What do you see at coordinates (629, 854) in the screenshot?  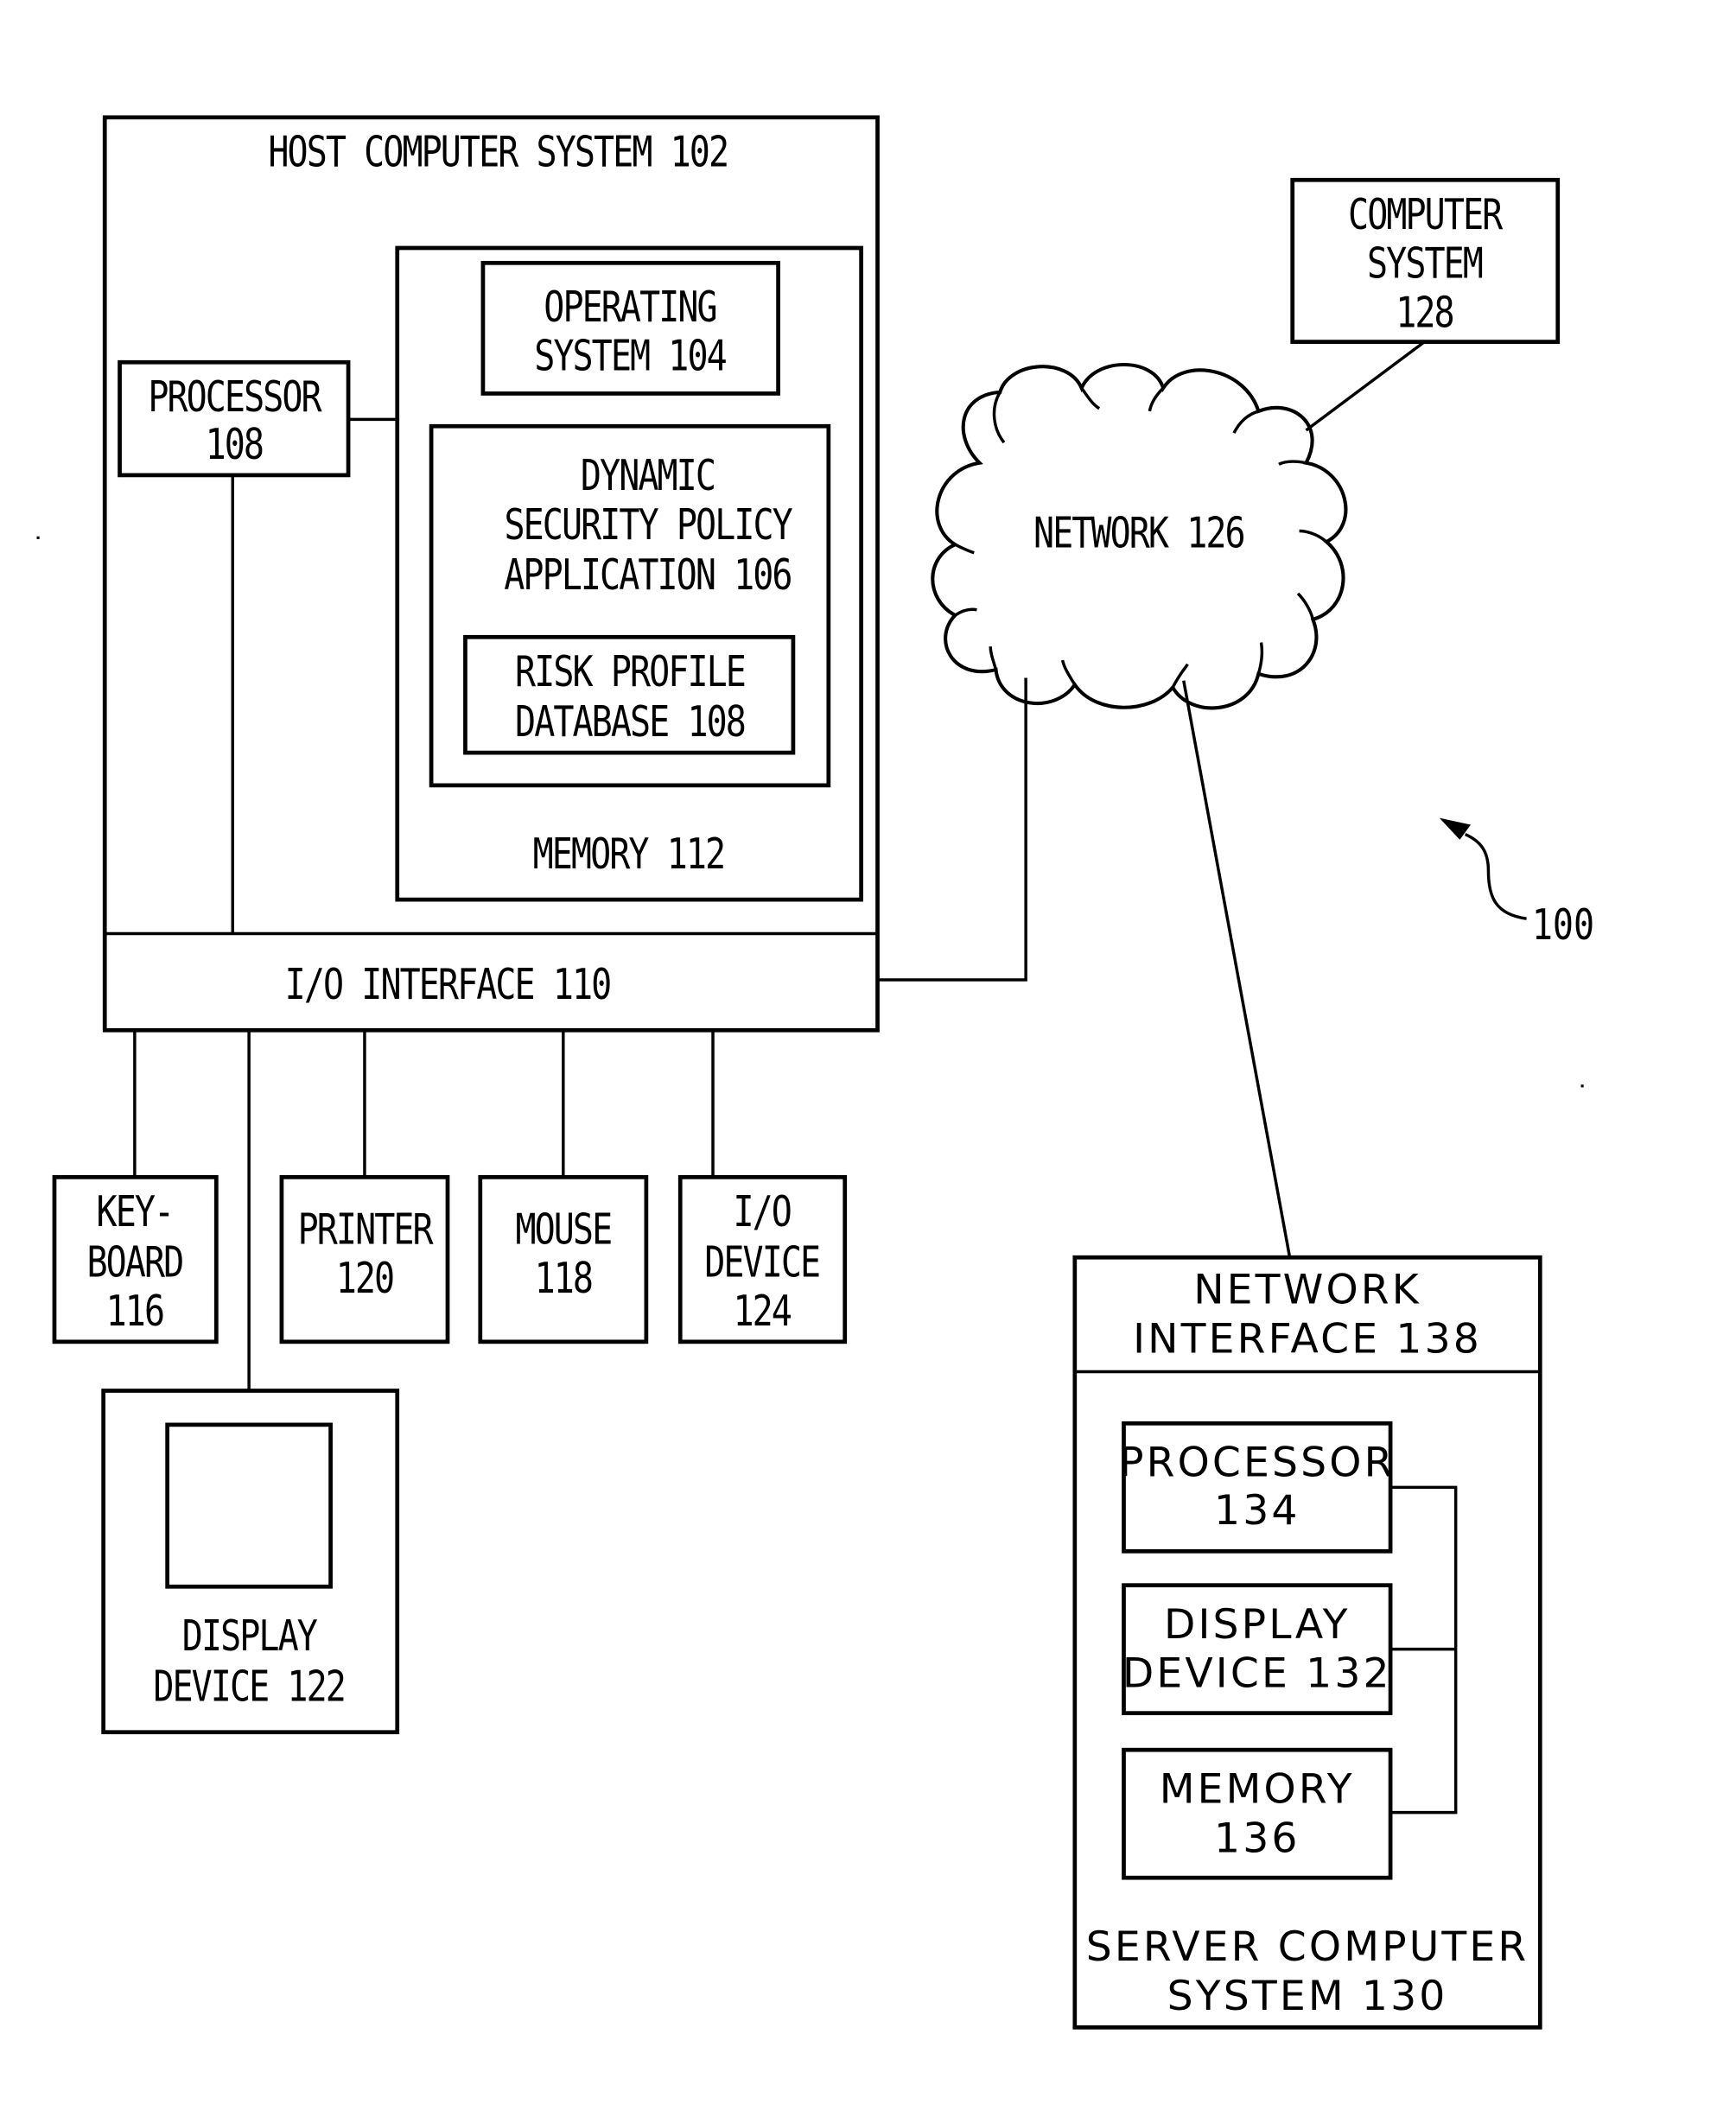 I see `host-memory-label: MEMORY 112` at bounding box center [629, 854].